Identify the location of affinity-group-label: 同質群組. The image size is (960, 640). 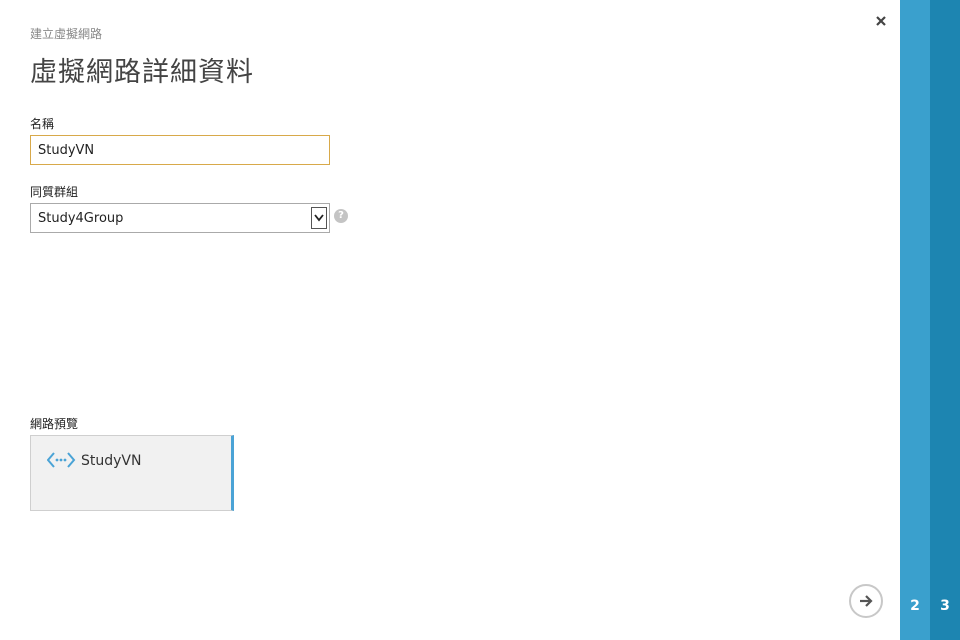
(54, 192).